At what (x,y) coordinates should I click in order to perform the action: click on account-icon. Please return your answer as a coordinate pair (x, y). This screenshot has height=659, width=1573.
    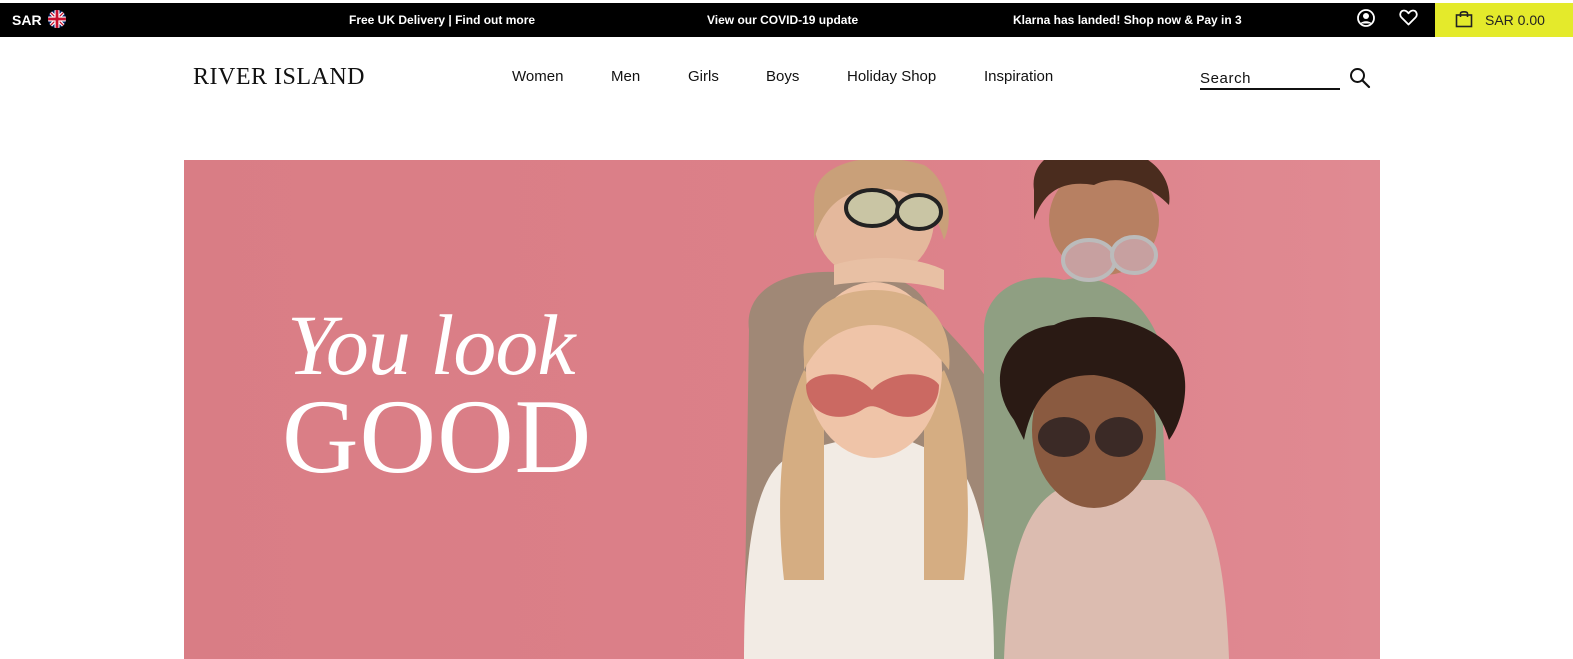
    Looking at the image, I should click on (1366, 20).